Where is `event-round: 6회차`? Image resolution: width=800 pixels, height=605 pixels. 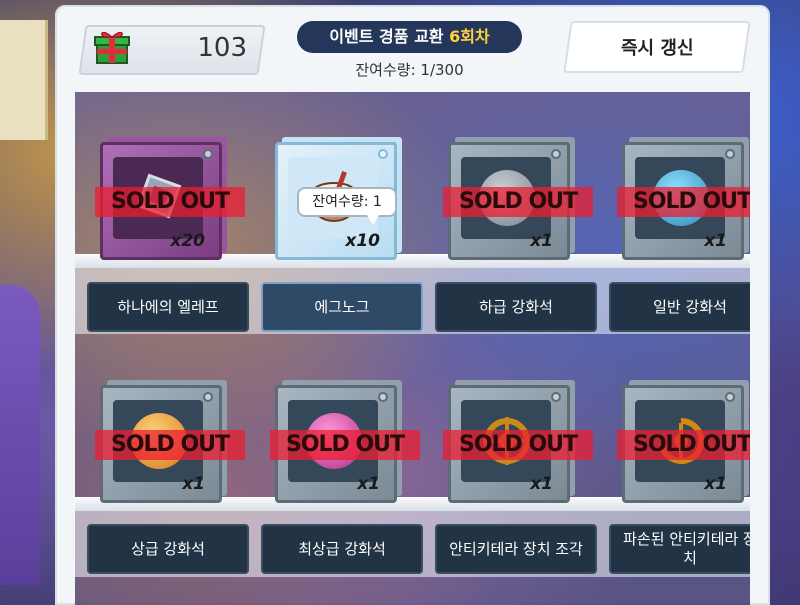
event-round: 6회차 is located at coordinates (469, 36).